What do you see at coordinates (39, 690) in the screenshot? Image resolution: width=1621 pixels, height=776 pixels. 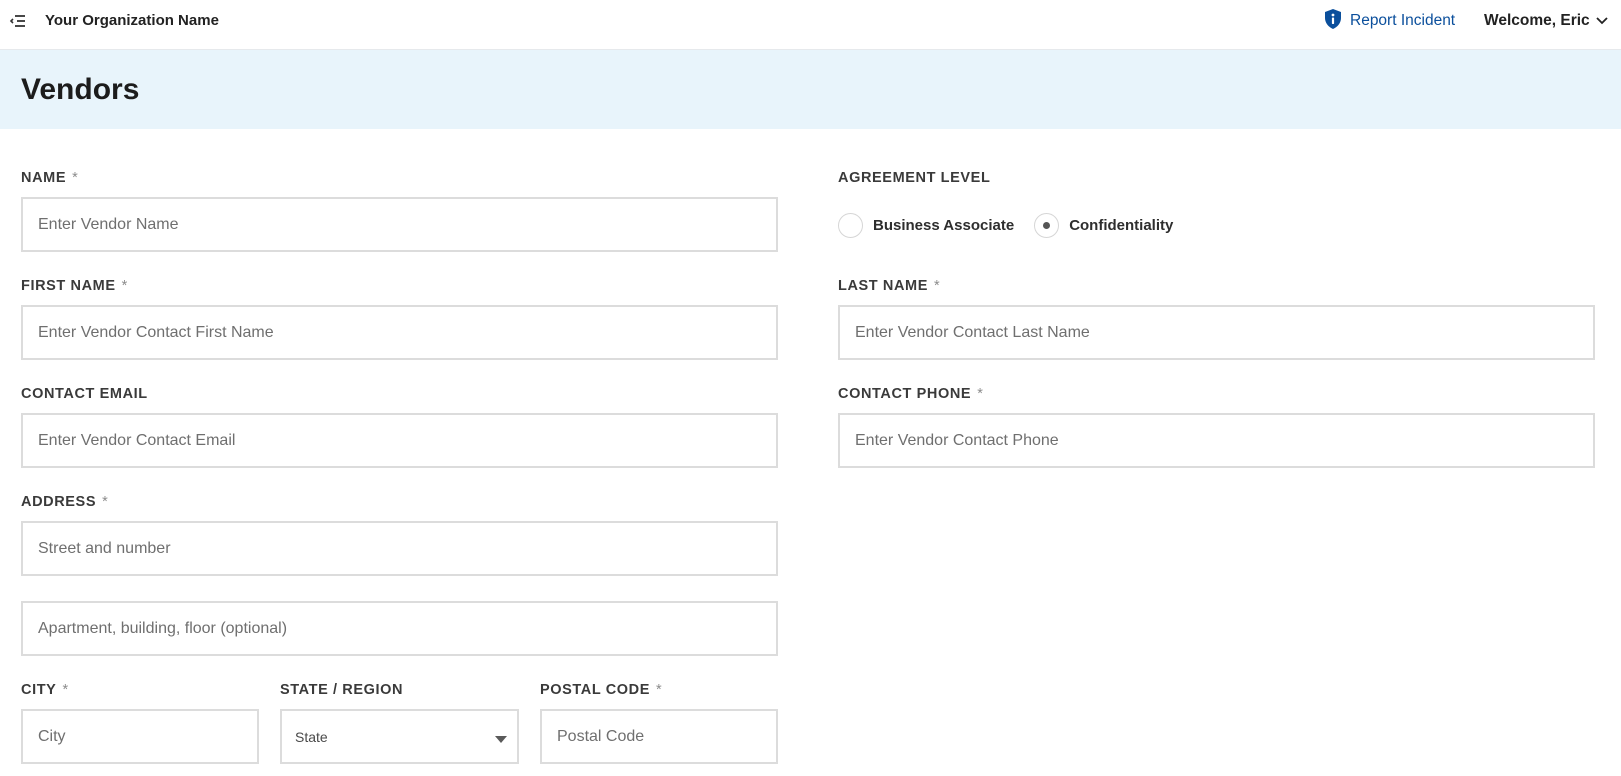 I see `city-label-text: CITY` at bounding box center [39, 690].